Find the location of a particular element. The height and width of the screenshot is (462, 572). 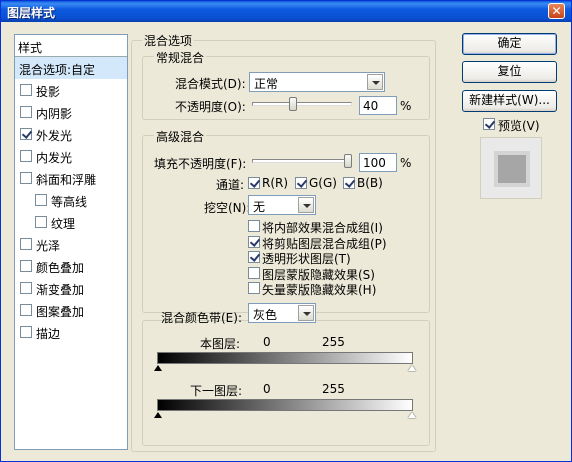

underlying-layer-gradient is located at coordinates (285, 405).